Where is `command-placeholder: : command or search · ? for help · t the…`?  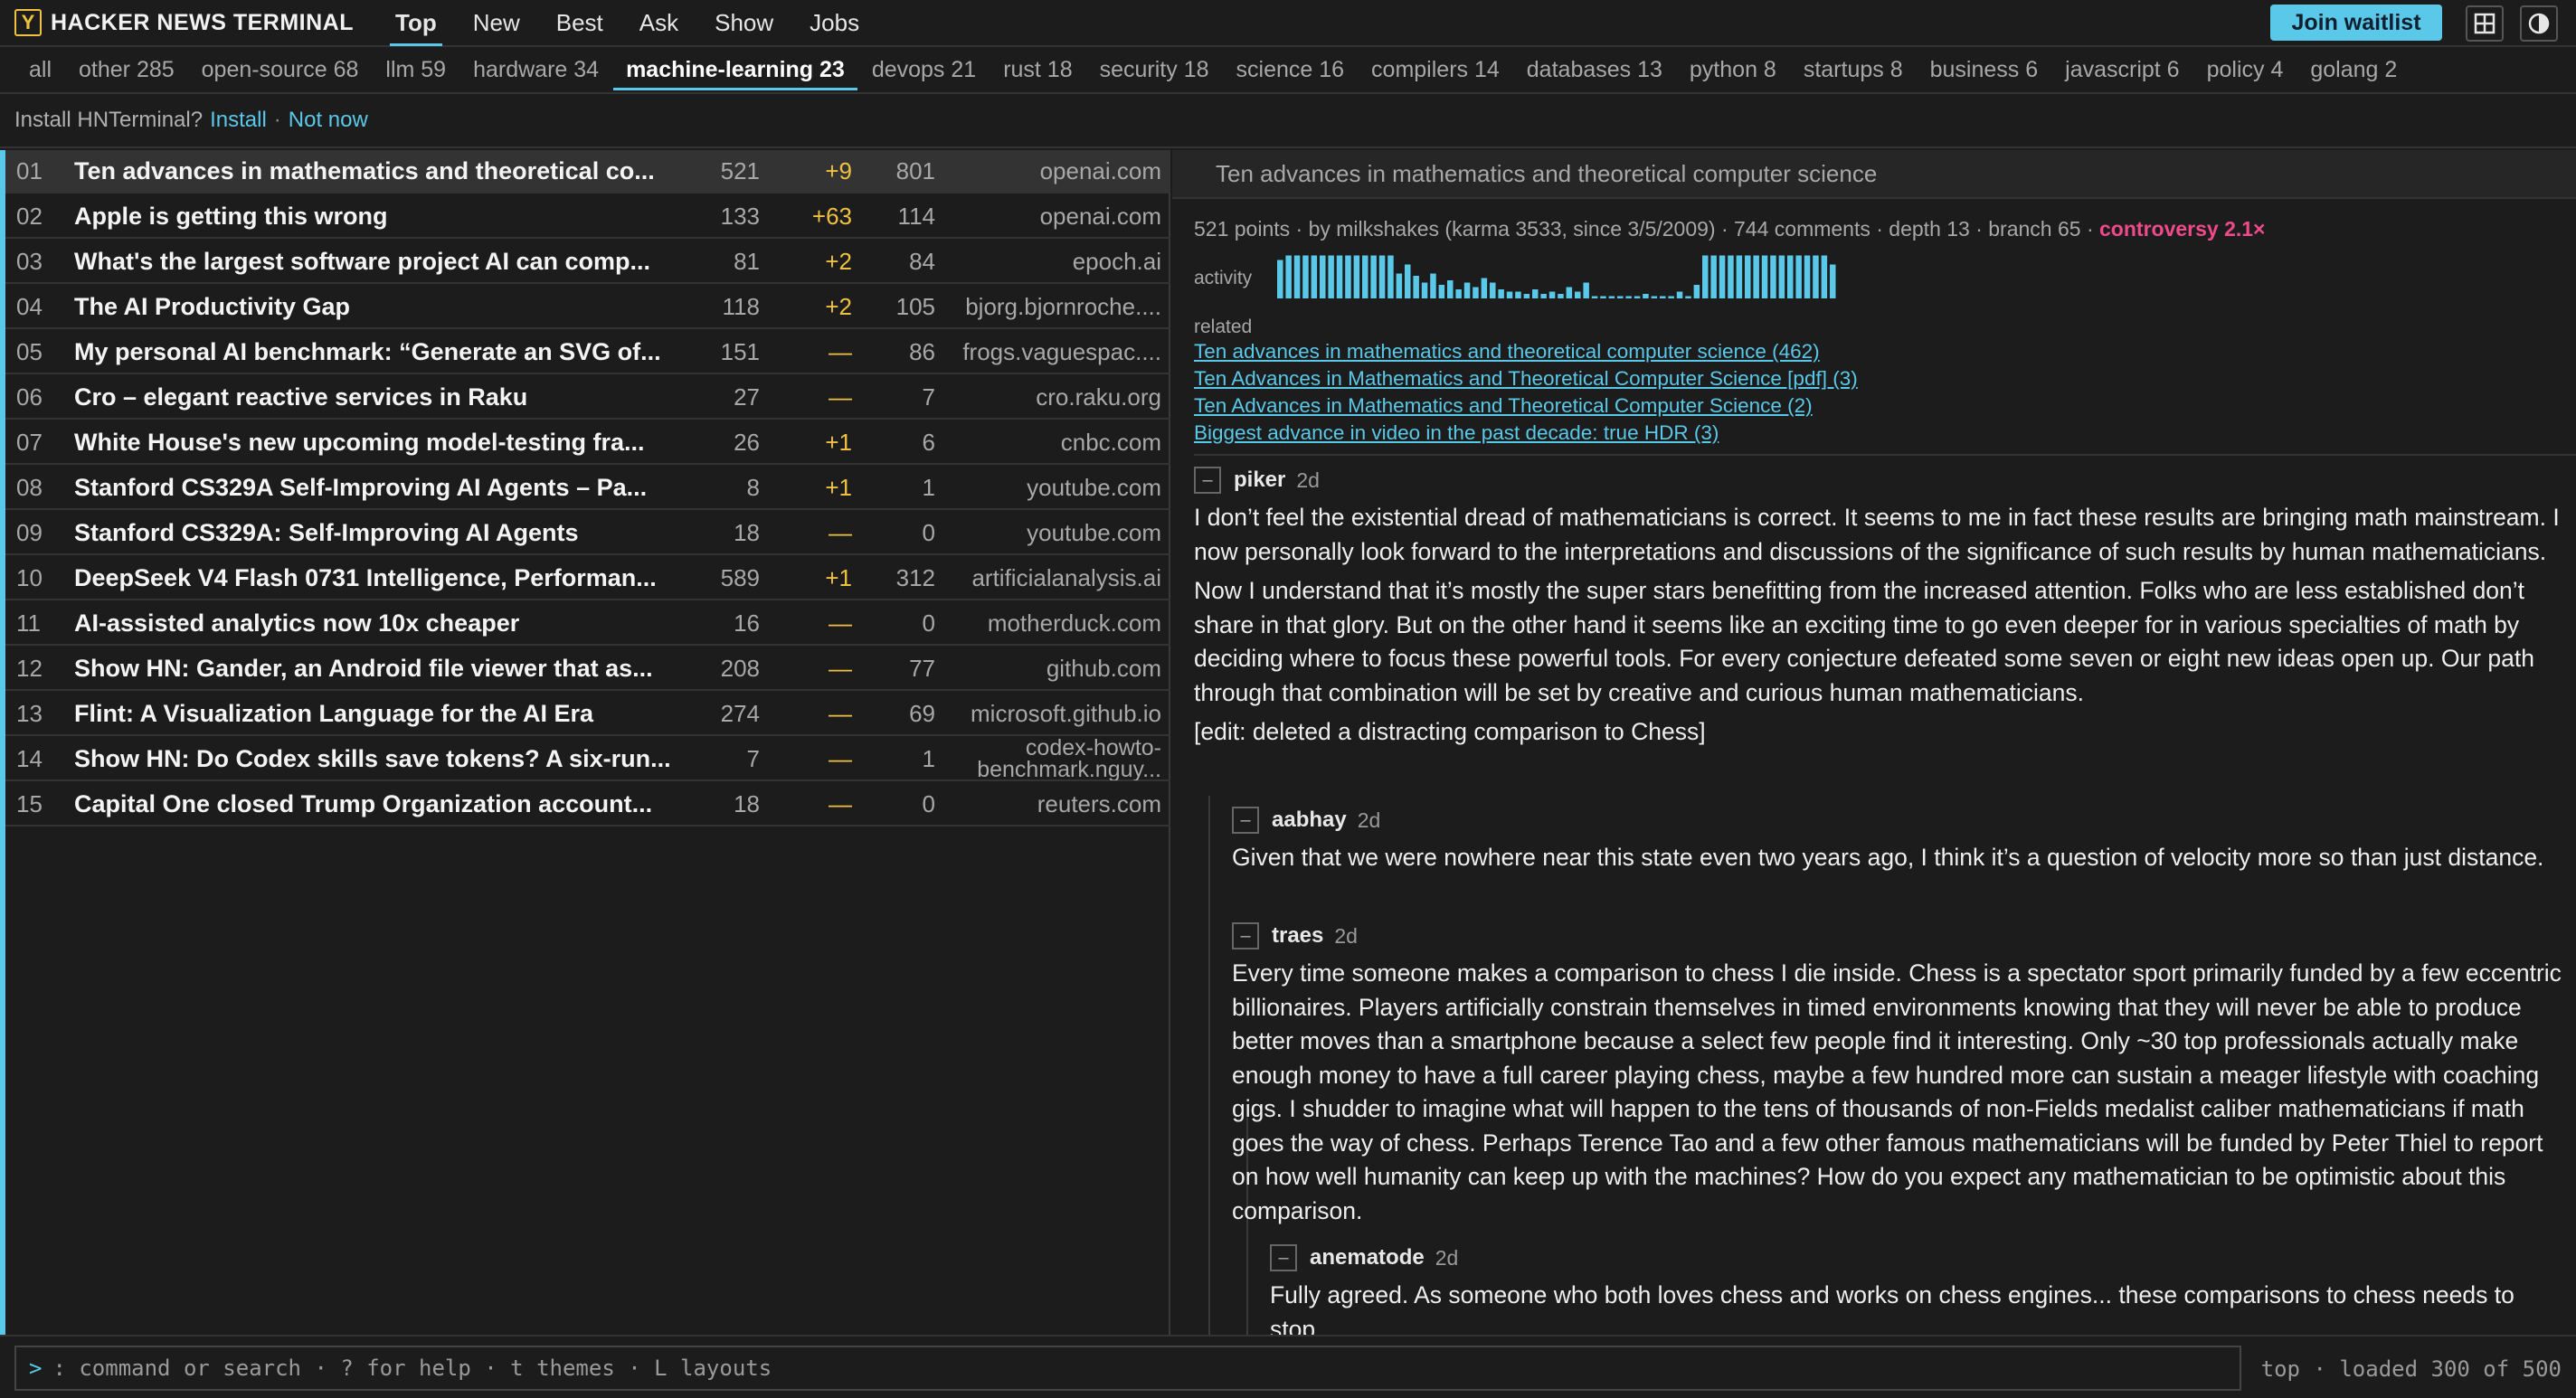 command-placeholder: : command or search · ? for help · t the… is located at coordinates (412, 1368).